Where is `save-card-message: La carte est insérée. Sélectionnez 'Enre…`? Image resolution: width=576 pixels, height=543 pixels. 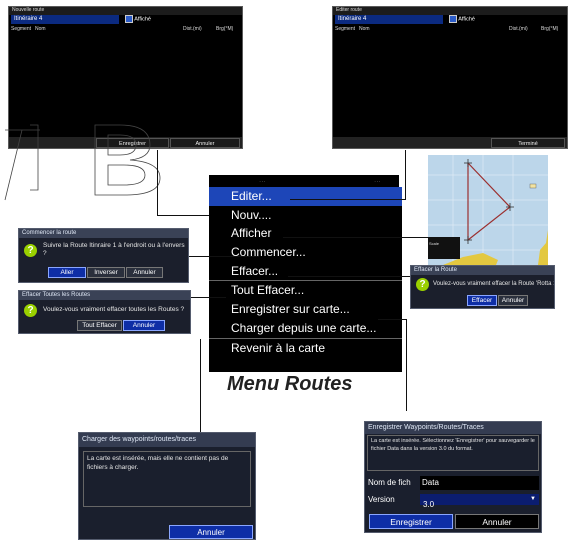
save-card-message: La carte est insérée. Sélectionnez 'Enre… is located at coordinates (453, 445).